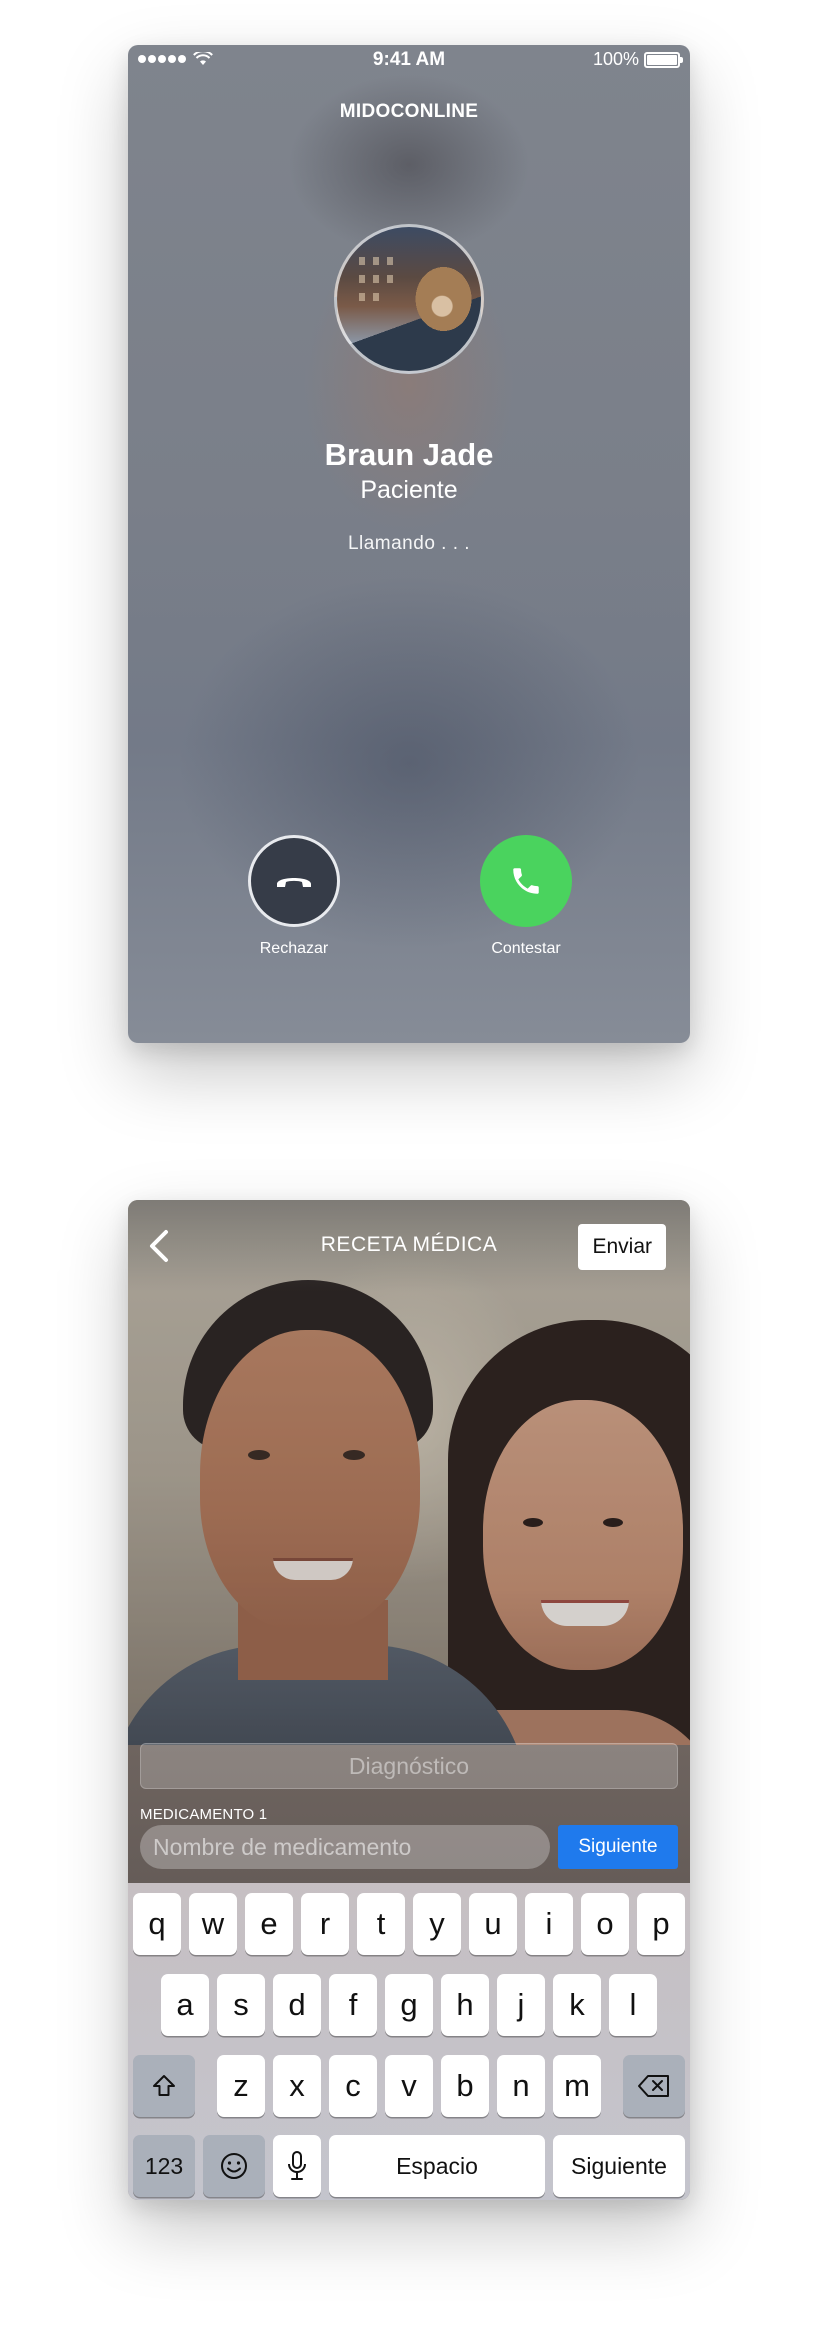 The width and height of the screenshot is (818, 2337). What do you see at coordinates (213, 1924) in the screenshot?
I see `key-w: w` at bounding box center [213, 1924].